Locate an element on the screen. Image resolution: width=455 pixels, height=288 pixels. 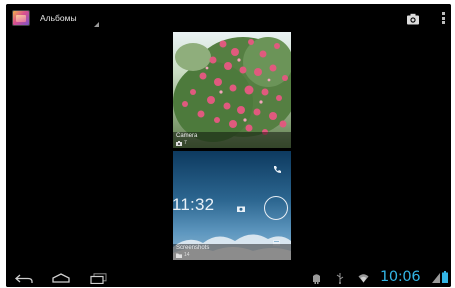
back-icon is located at coordinates (24, 279).